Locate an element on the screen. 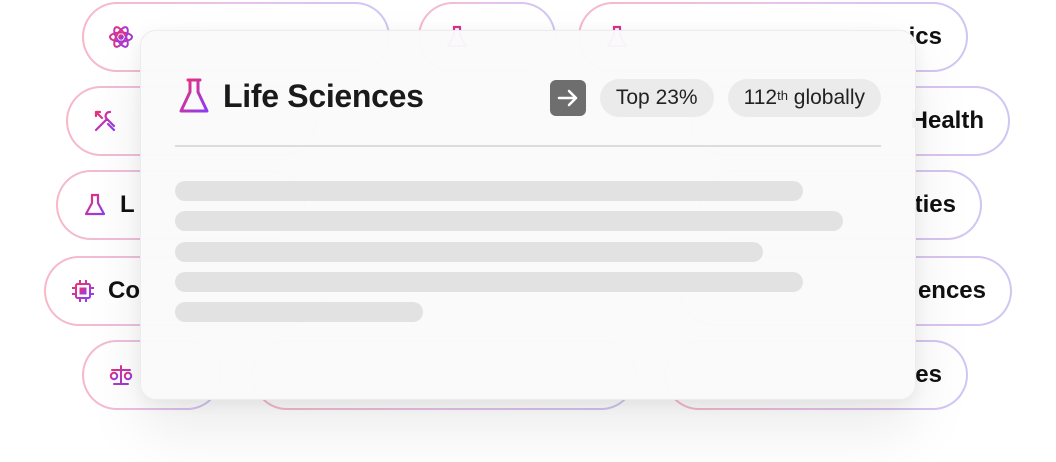  card-actions: Top 23% 112th globally is located at coordinates (715, 98).